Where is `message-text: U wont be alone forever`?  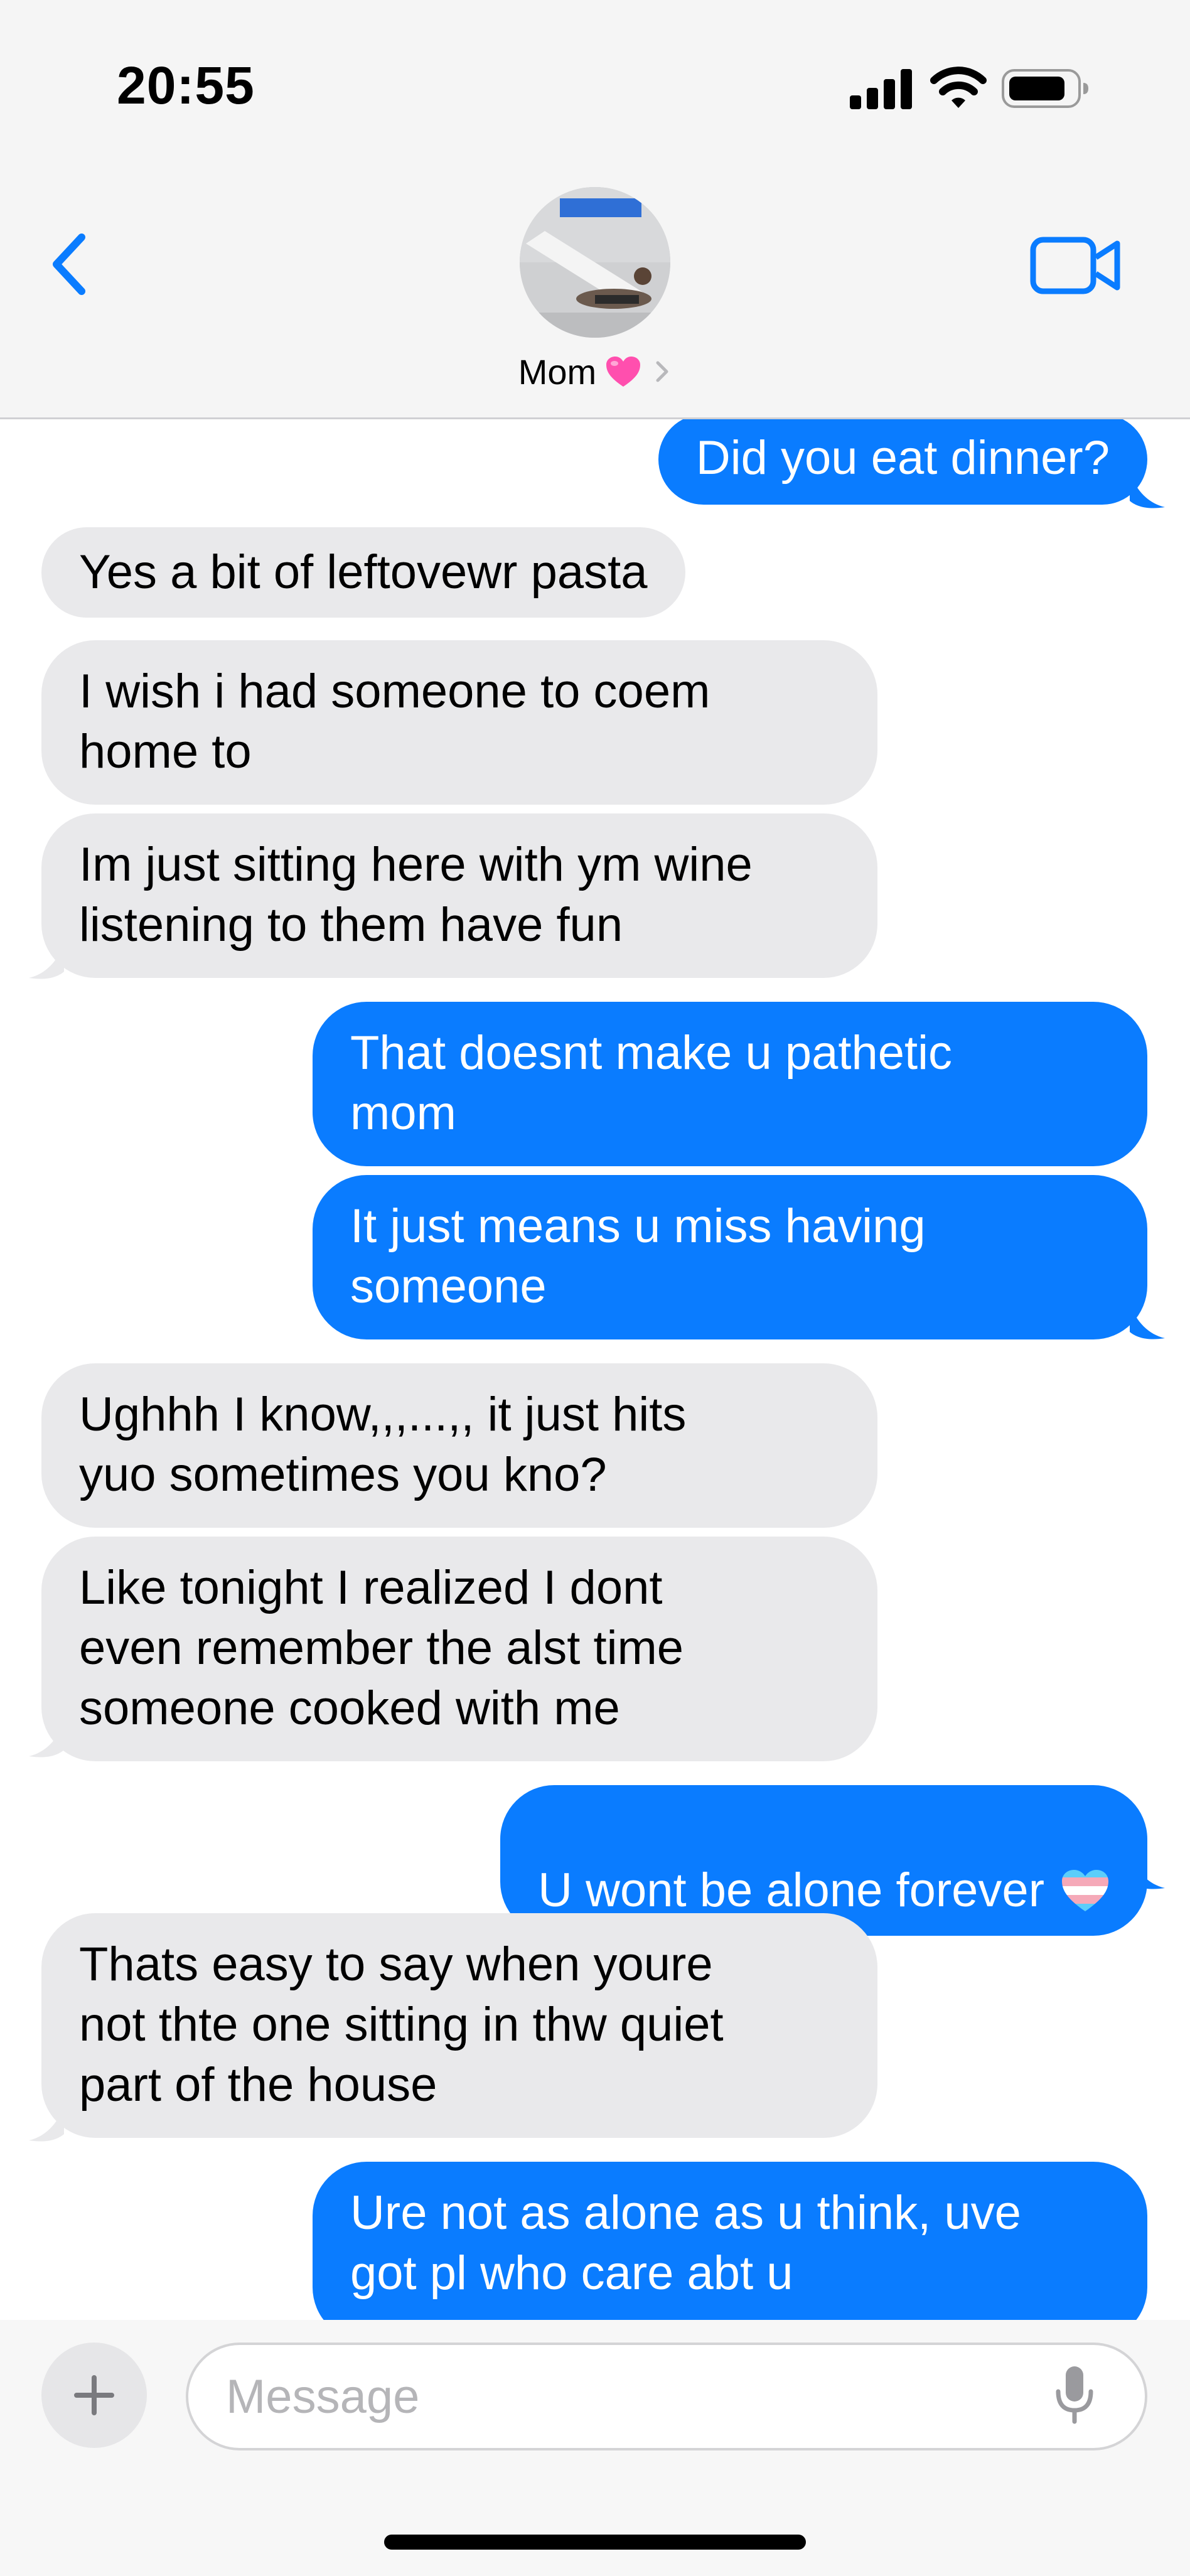 message-text: U wont be alone forever is located at coordinates (791, 1890).